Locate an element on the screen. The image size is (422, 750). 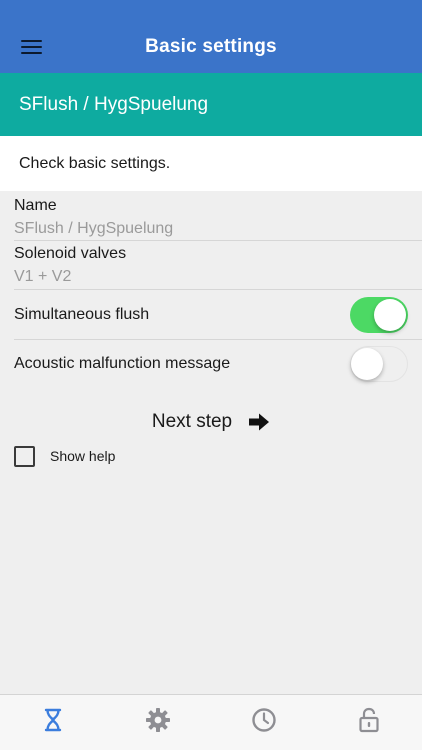
name-field: Name SFlush / HygSpuelung is located at coordinates (218, 217).